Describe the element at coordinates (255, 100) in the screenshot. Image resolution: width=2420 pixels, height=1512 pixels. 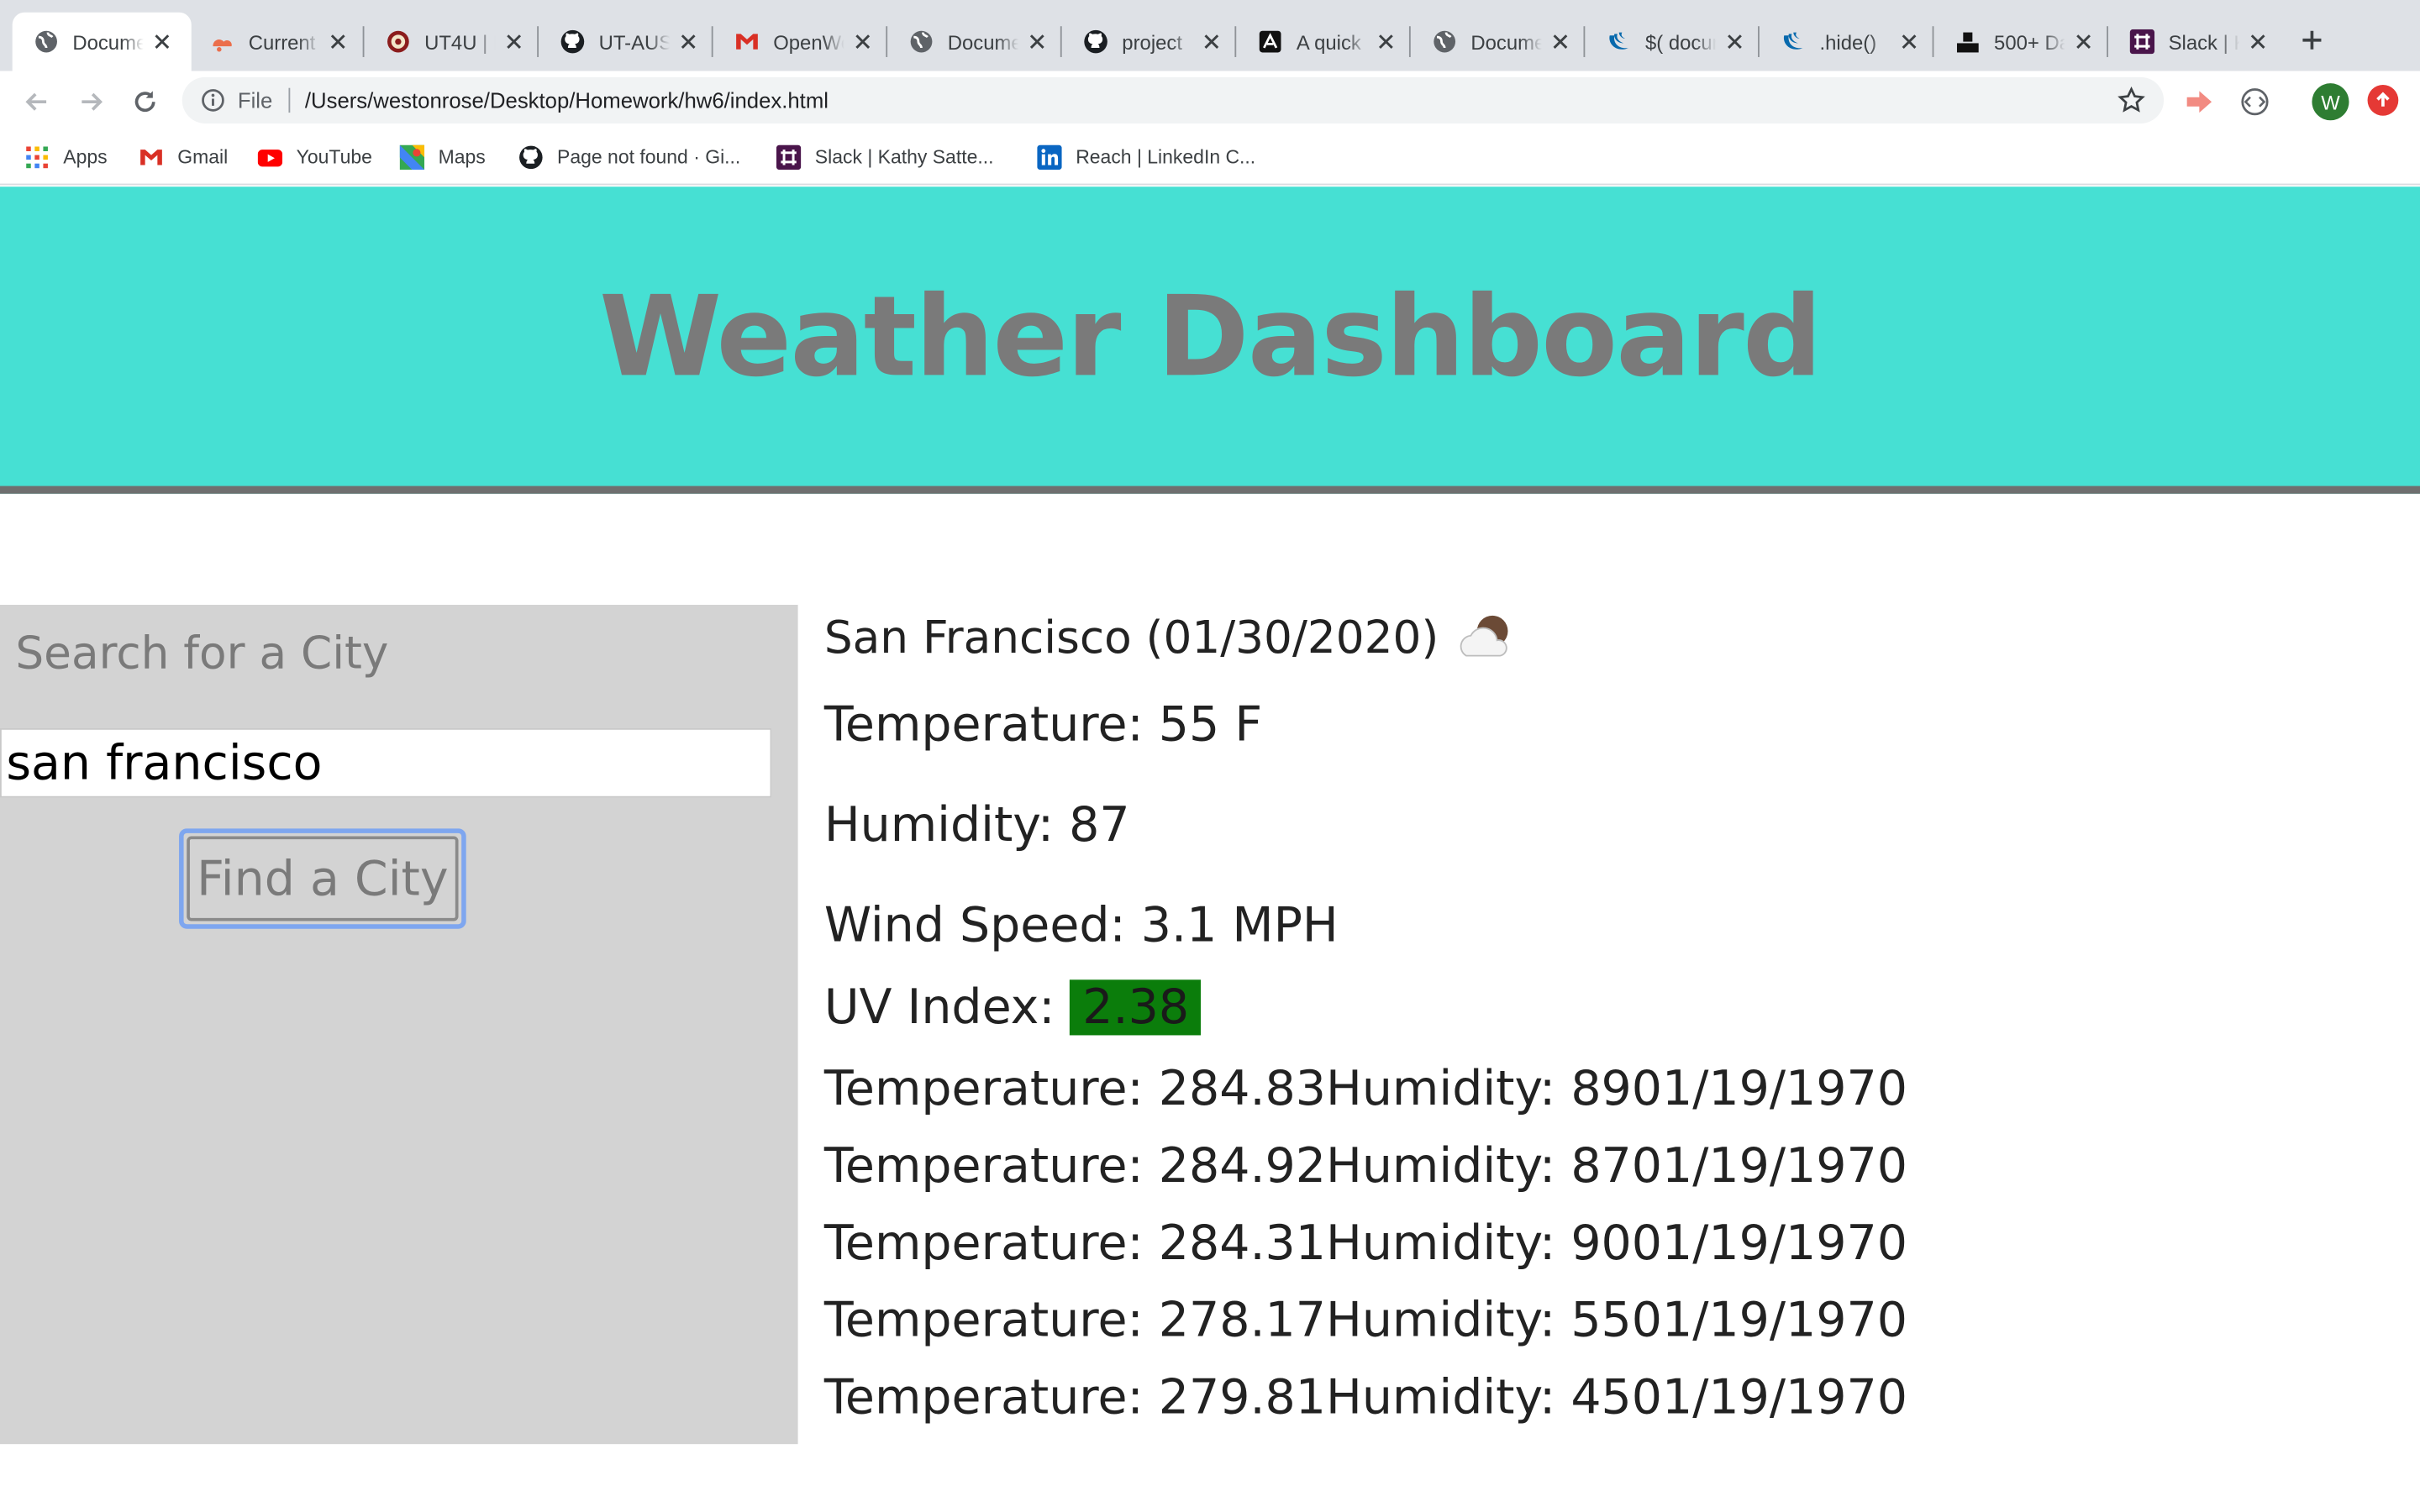
I see `url-scheme-label: File` at that location.